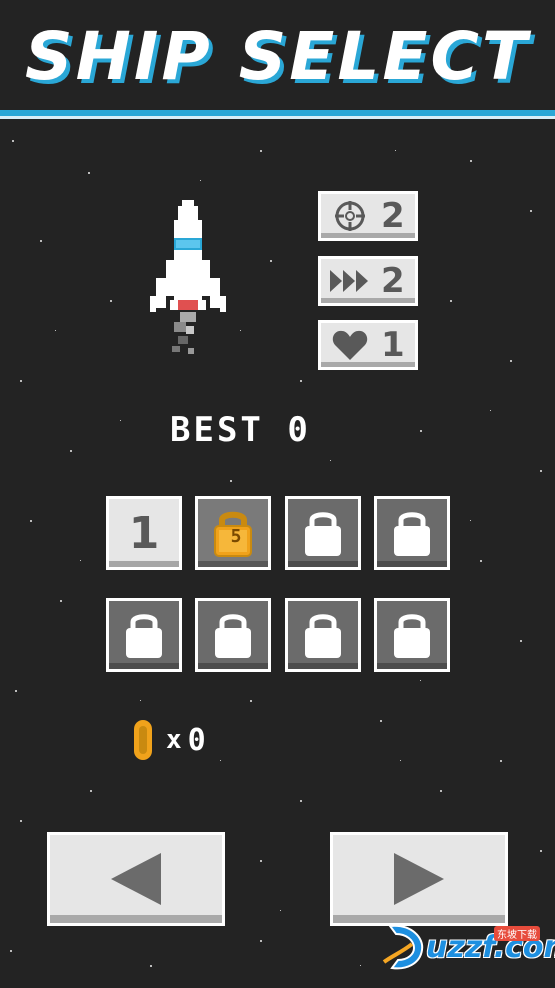  What do you see at coordinates (517, 933) in the screenshot?
I see `watermark-subtitle: 东坡下载` at bounding box center [517, 933].